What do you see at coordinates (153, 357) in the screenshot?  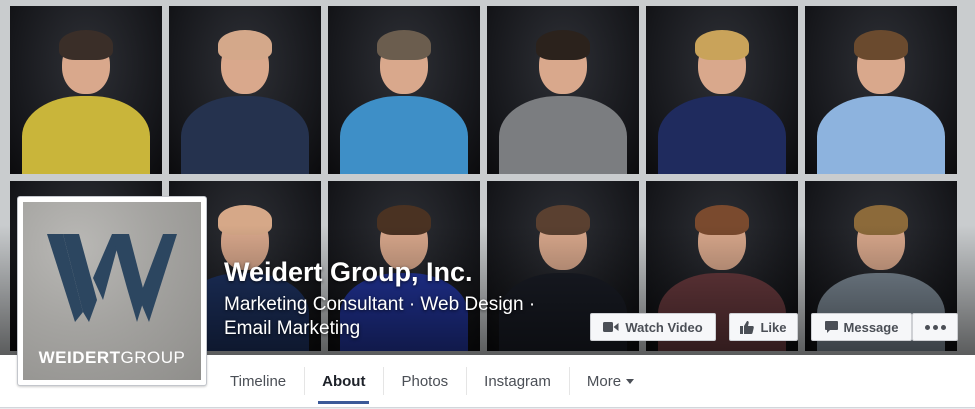 I see `wordmark-light: GROUP` at bounding box center [153, 357].